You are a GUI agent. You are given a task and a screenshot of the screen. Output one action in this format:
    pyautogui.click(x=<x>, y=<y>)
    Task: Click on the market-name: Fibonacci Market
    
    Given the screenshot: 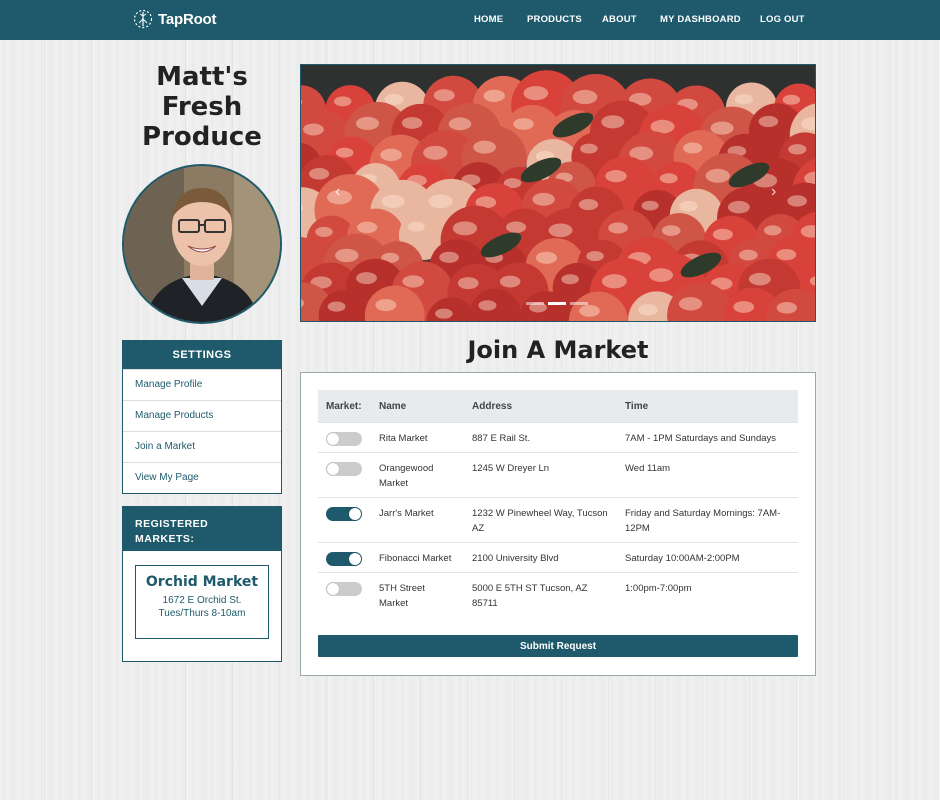 What is the action you would take?
    pyautogui.click(x=417, y=557)
    